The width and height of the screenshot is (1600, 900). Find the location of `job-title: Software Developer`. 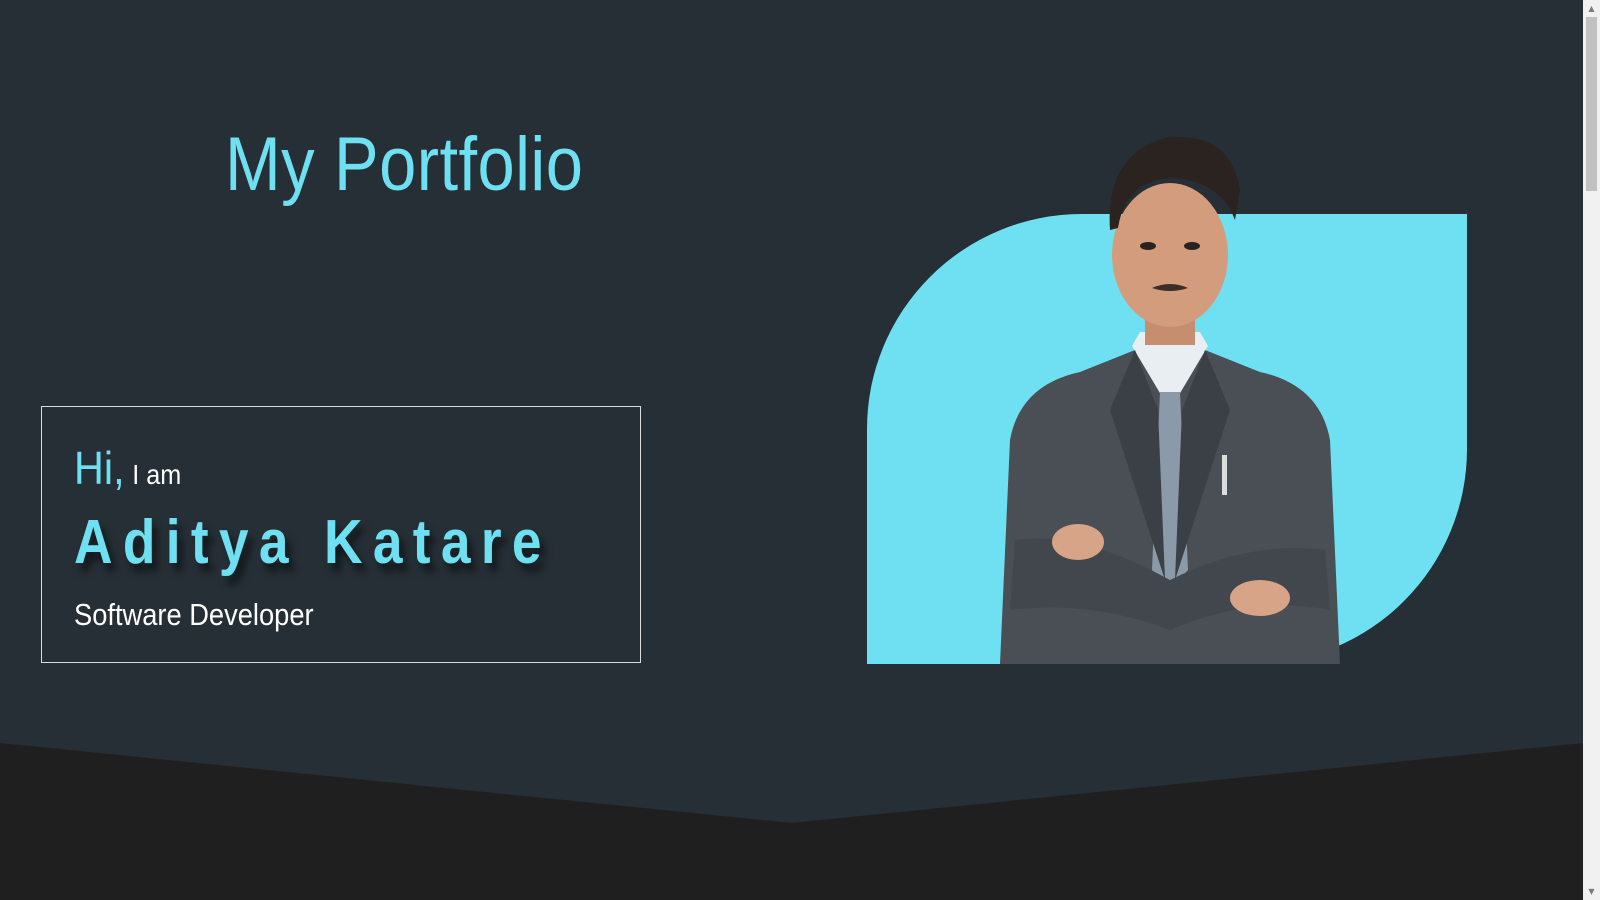

job-title: Software Developer is located at coordinates (194, 614).